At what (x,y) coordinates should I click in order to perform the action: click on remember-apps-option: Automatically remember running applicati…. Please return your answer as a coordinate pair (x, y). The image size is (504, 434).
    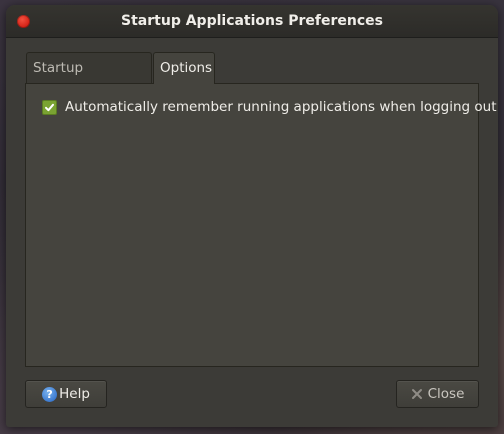
    Looking at the image, I should click on (269, 107).